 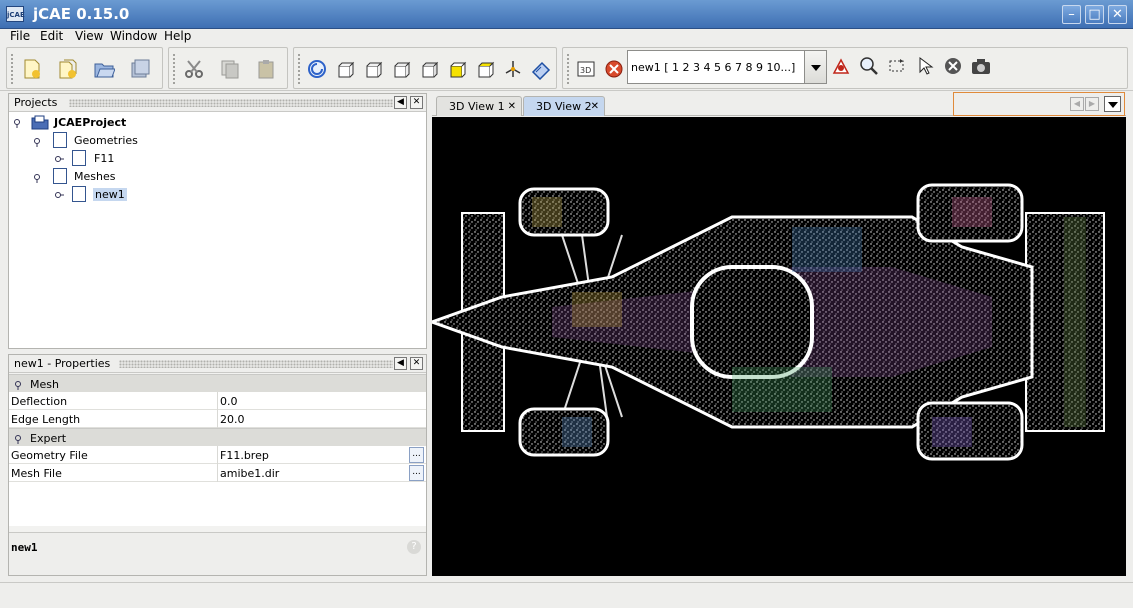 What do you see at coordinates (244, 455) in the screenshot?
I see `property-value: F11.brep` at bounding box center [244, 455].